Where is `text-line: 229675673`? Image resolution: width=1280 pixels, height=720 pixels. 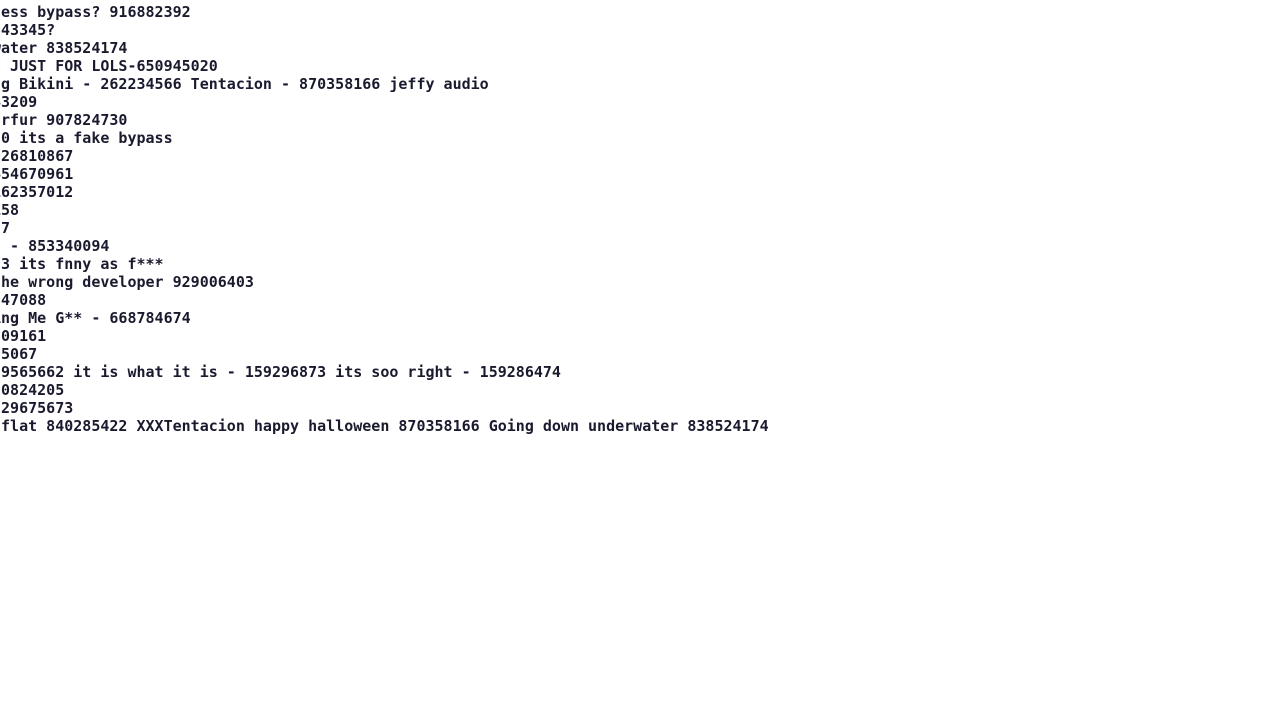 text-line: 229675673 is located at coordinates (37, 408).